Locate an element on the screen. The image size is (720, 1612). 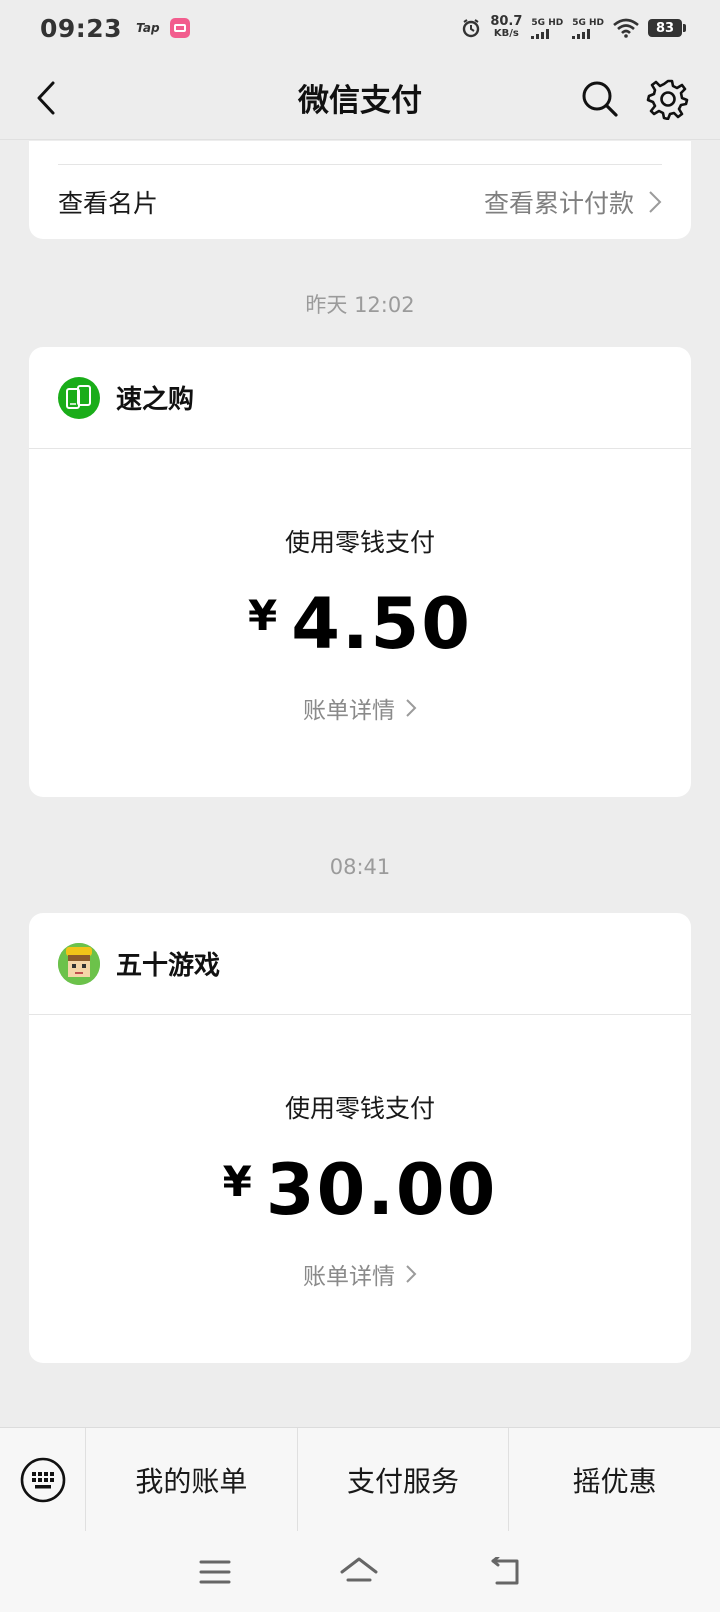
game-character-logo-icon is located at coordinates (79, 963).